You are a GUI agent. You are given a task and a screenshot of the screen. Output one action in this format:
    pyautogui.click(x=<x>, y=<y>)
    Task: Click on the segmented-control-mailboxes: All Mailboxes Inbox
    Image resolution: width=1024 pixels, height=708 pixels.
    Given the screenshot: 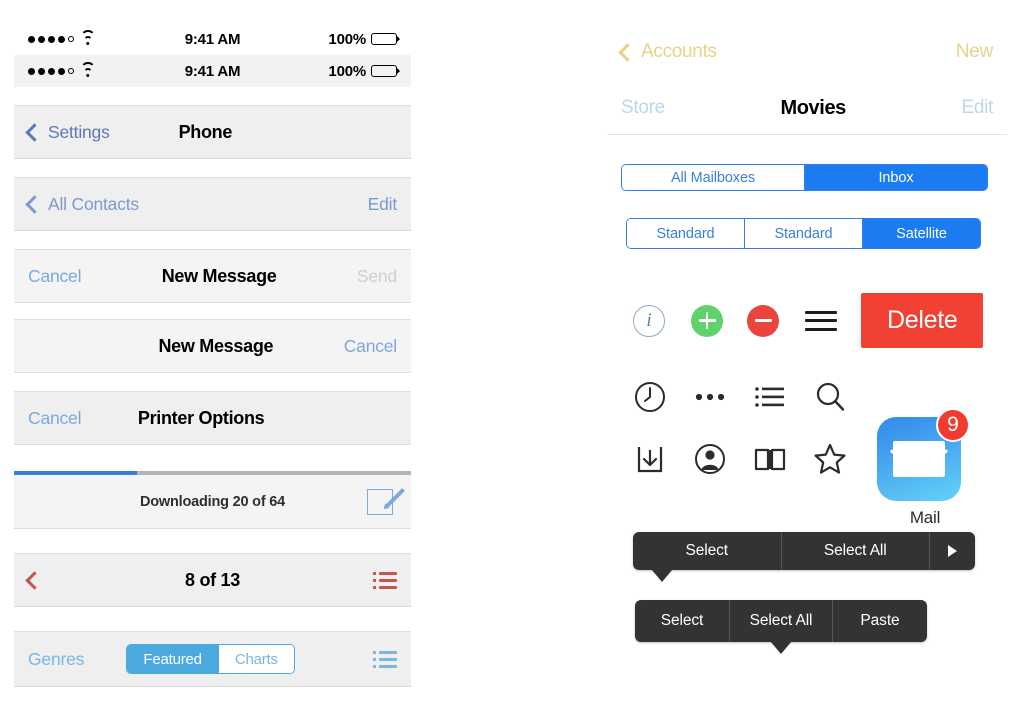 What is the action you would take?
    pyautogui.click(x=804, y=177)
    